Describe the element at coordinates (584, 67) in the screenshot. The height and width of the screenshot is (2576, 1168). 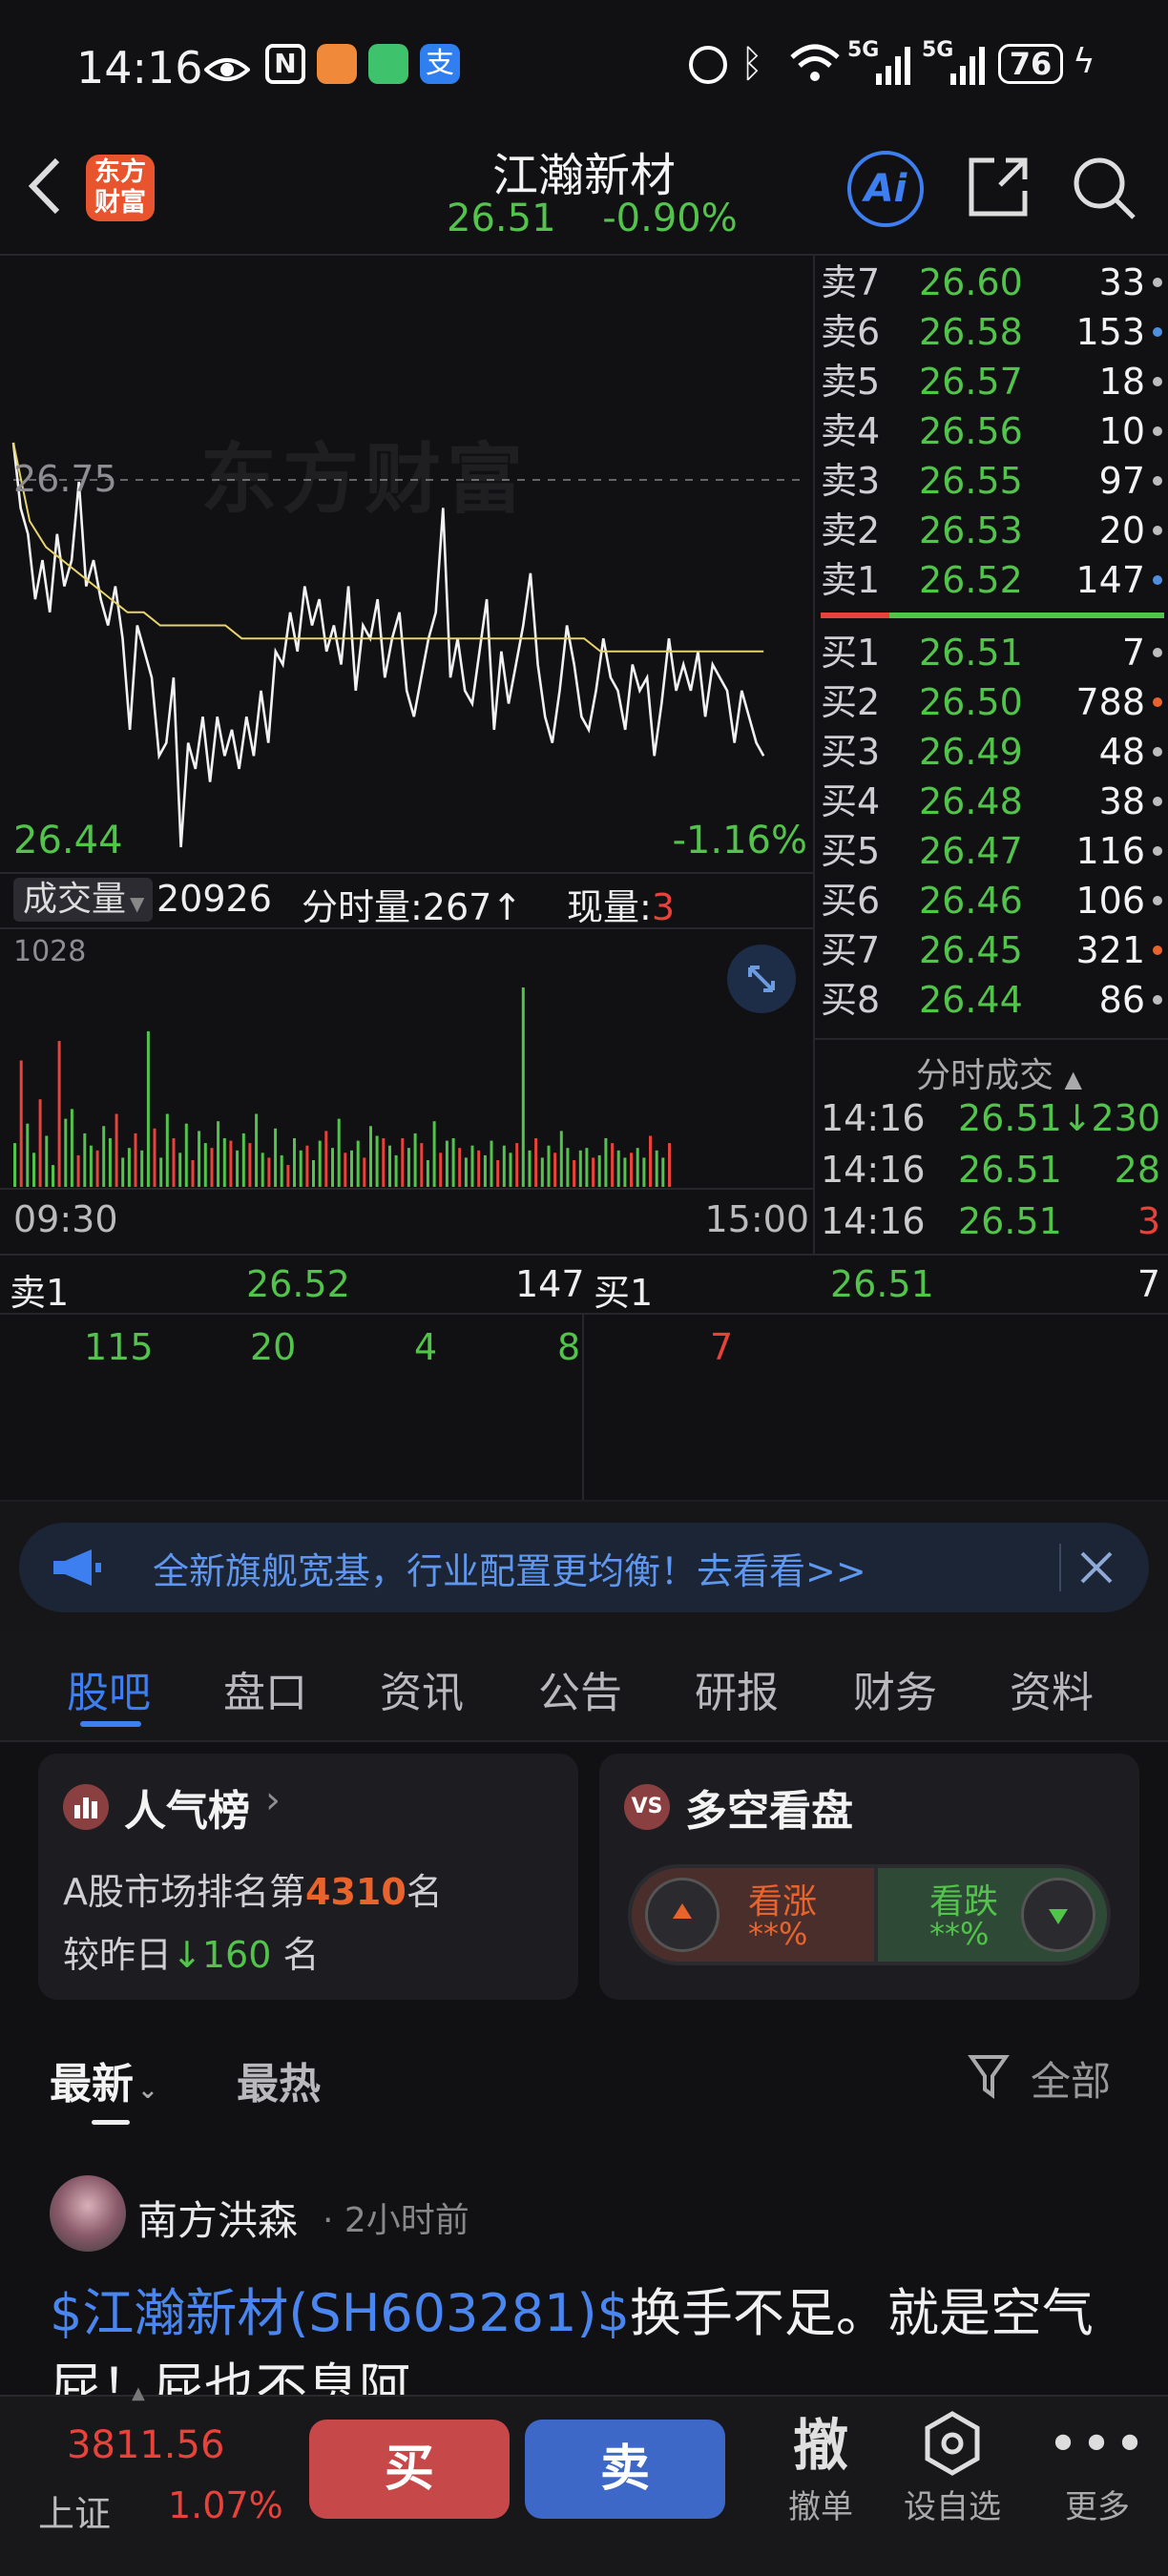
I see `status-bar: 14:16 N 支 ᛒ 5G 5G 76 ϟ` at that location.